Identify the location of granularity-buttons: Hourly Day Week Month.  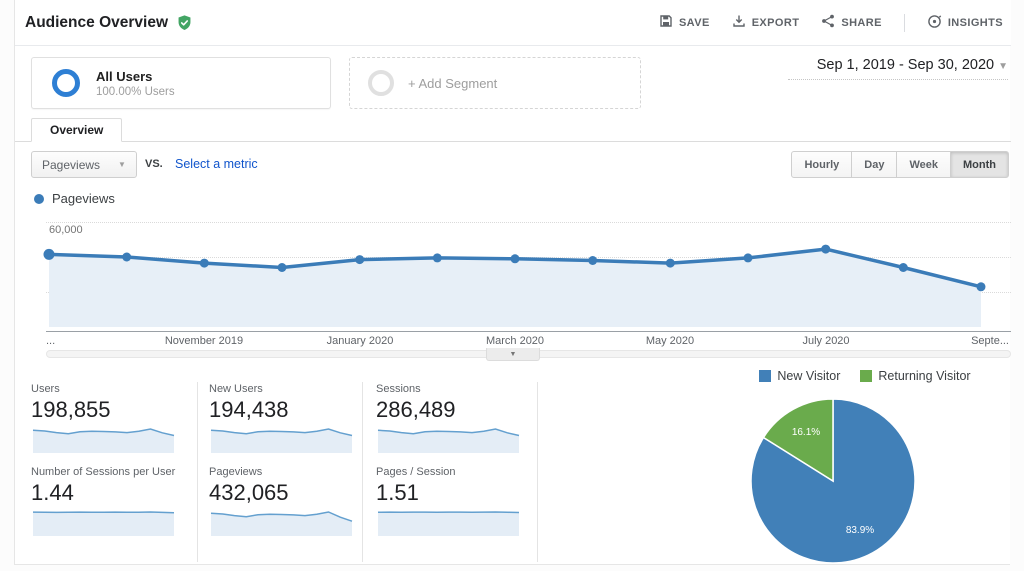
(900, 164).